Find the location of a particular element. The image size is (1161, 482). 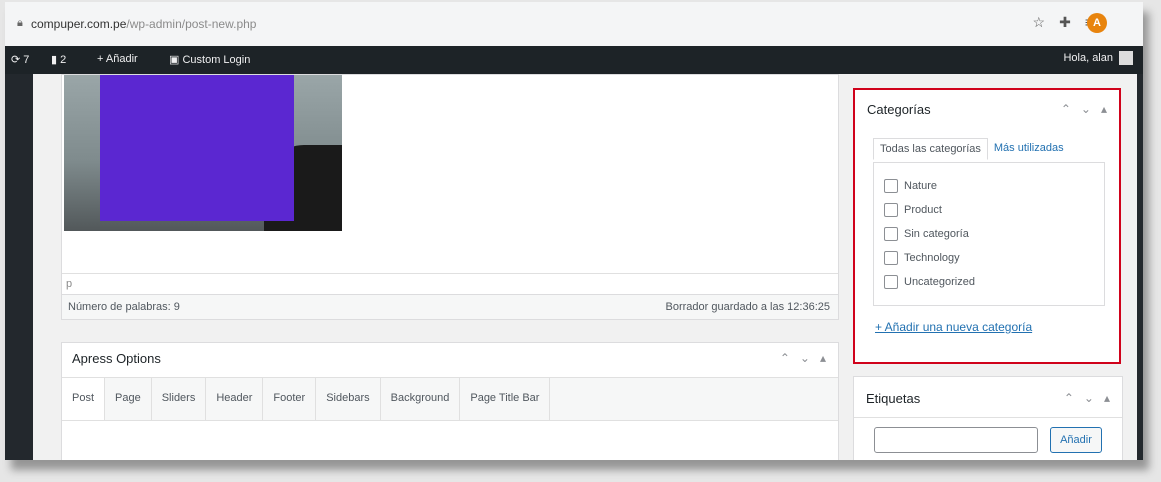

category-item-nature: Nature is located at coordinates (910, 186).